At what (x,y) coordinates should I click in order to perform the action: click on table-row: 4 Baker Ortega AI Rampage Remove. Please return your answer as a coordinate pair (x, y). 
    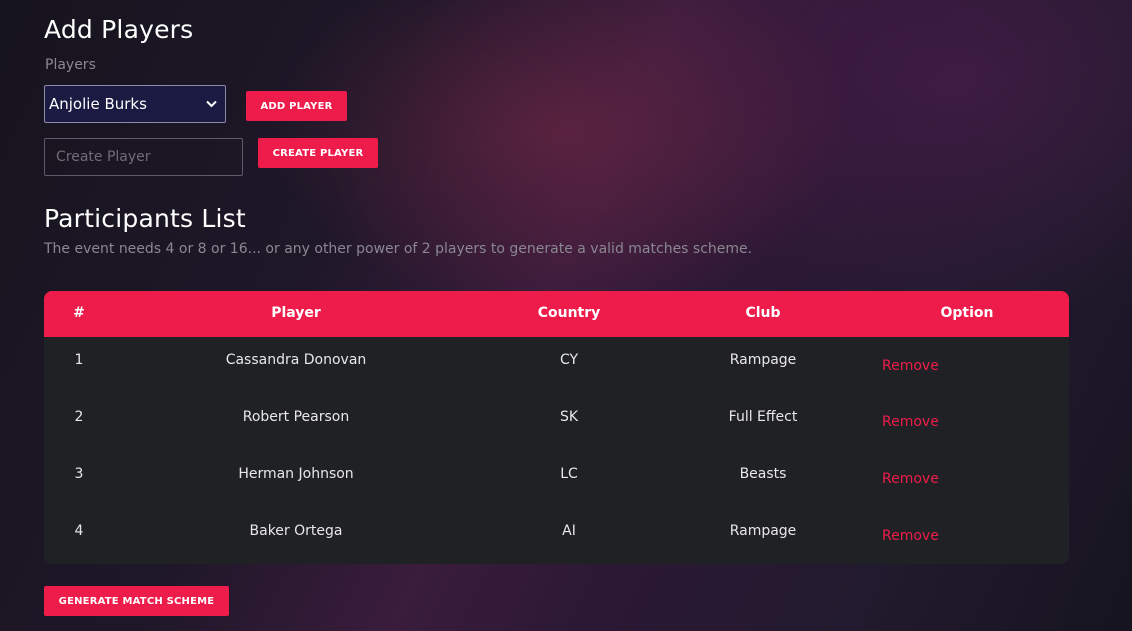
    Looking at the image, I should click on (556, 536).